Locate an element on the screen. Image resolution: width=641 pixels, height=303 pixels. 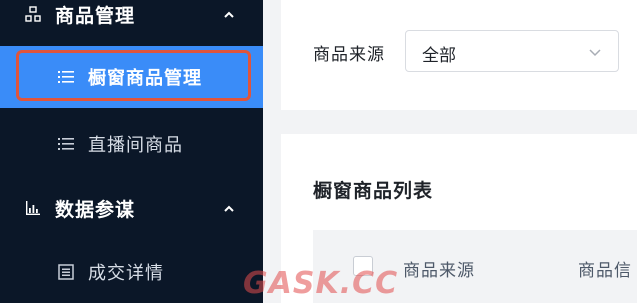
sidebar-group-data-advisor: 数据参谋 is located at coordinates (131, 208).